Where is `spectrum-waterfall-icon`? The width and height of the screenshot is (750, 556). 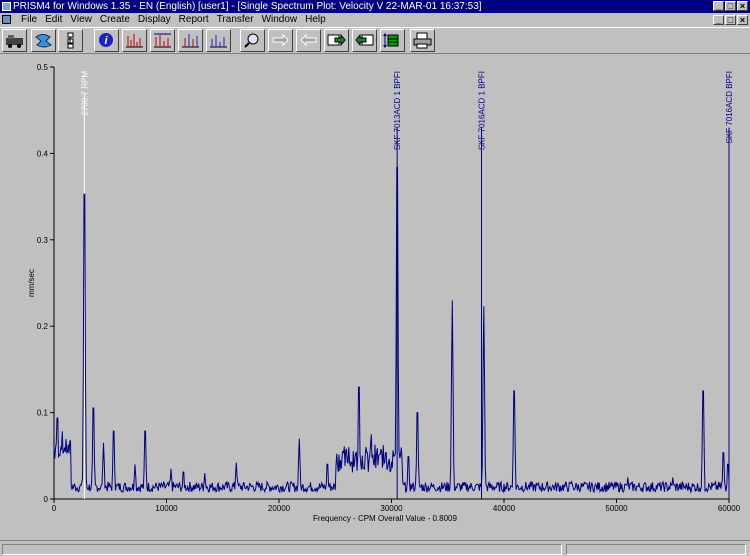 spectrum-waterfall-icon is located at coordinates (190, 41).